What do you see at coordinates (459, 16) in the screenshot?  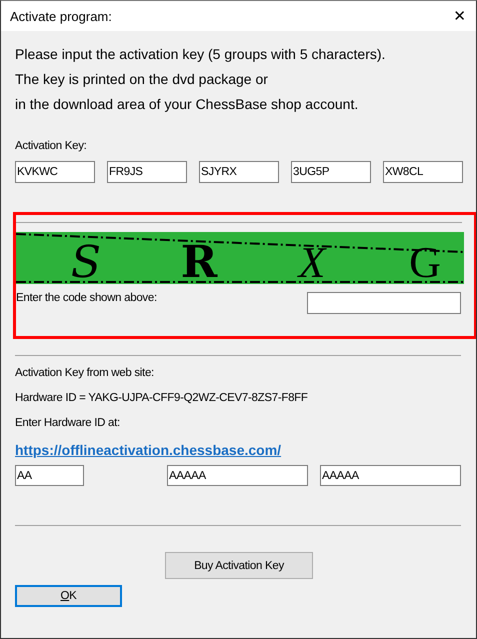 I see `close-button: ✕` at bounding box center [459, 16].